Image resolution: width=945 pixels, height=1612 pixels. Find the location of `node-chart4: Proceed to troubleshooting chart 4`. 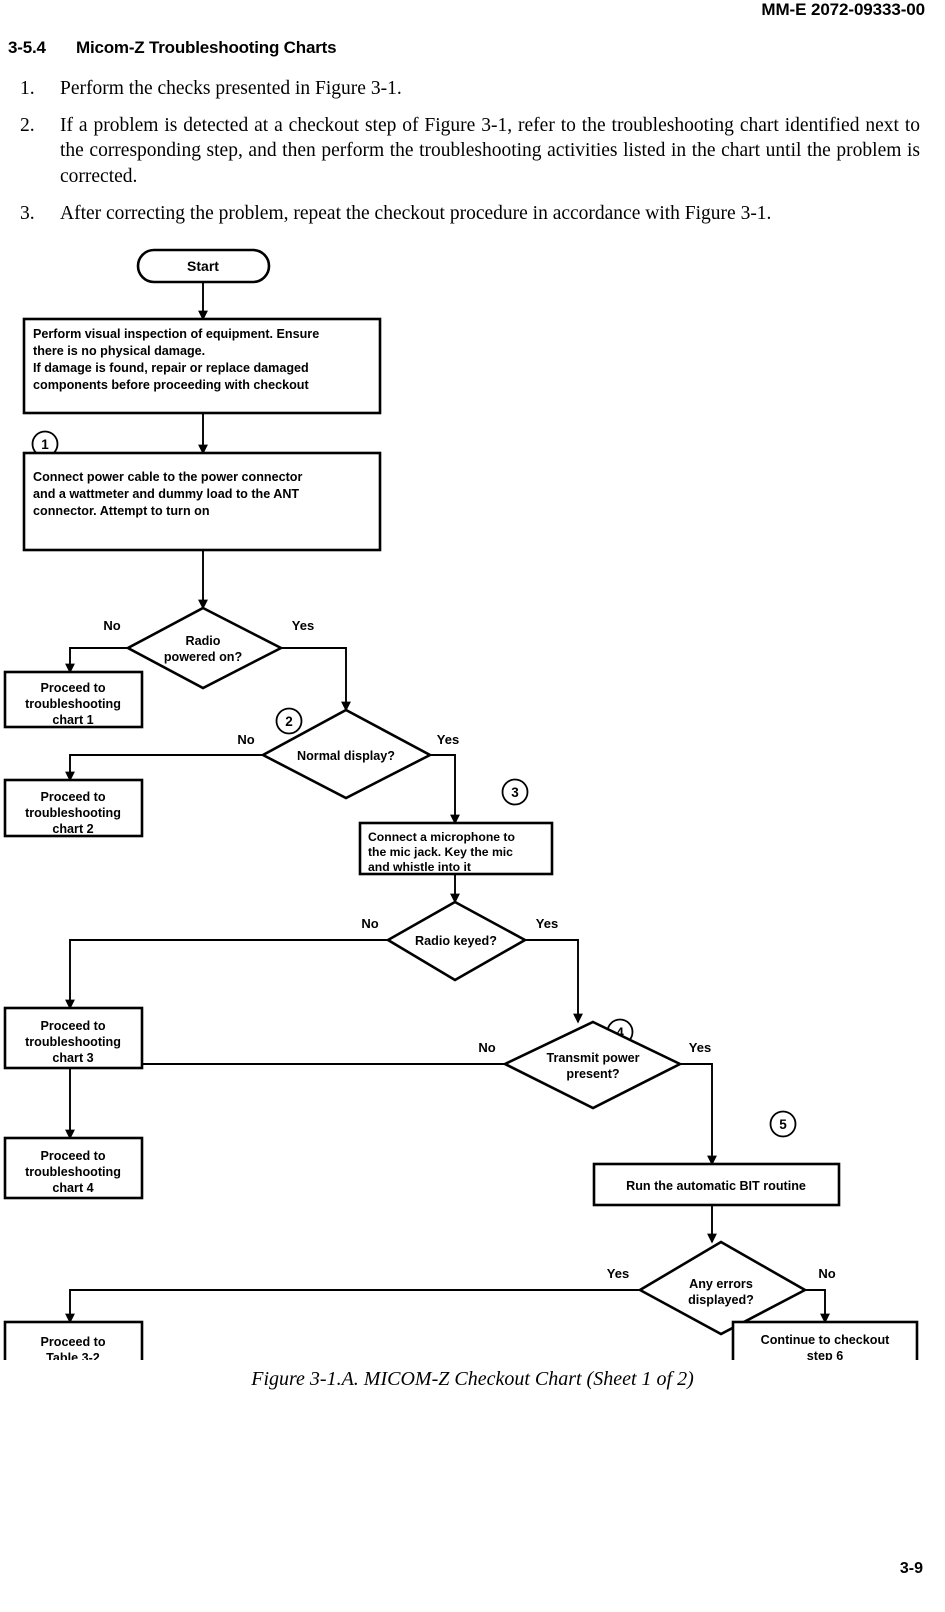

node-chart4: Proceed to troubleshooting chart 4 is located at coordinates (73, 1168).